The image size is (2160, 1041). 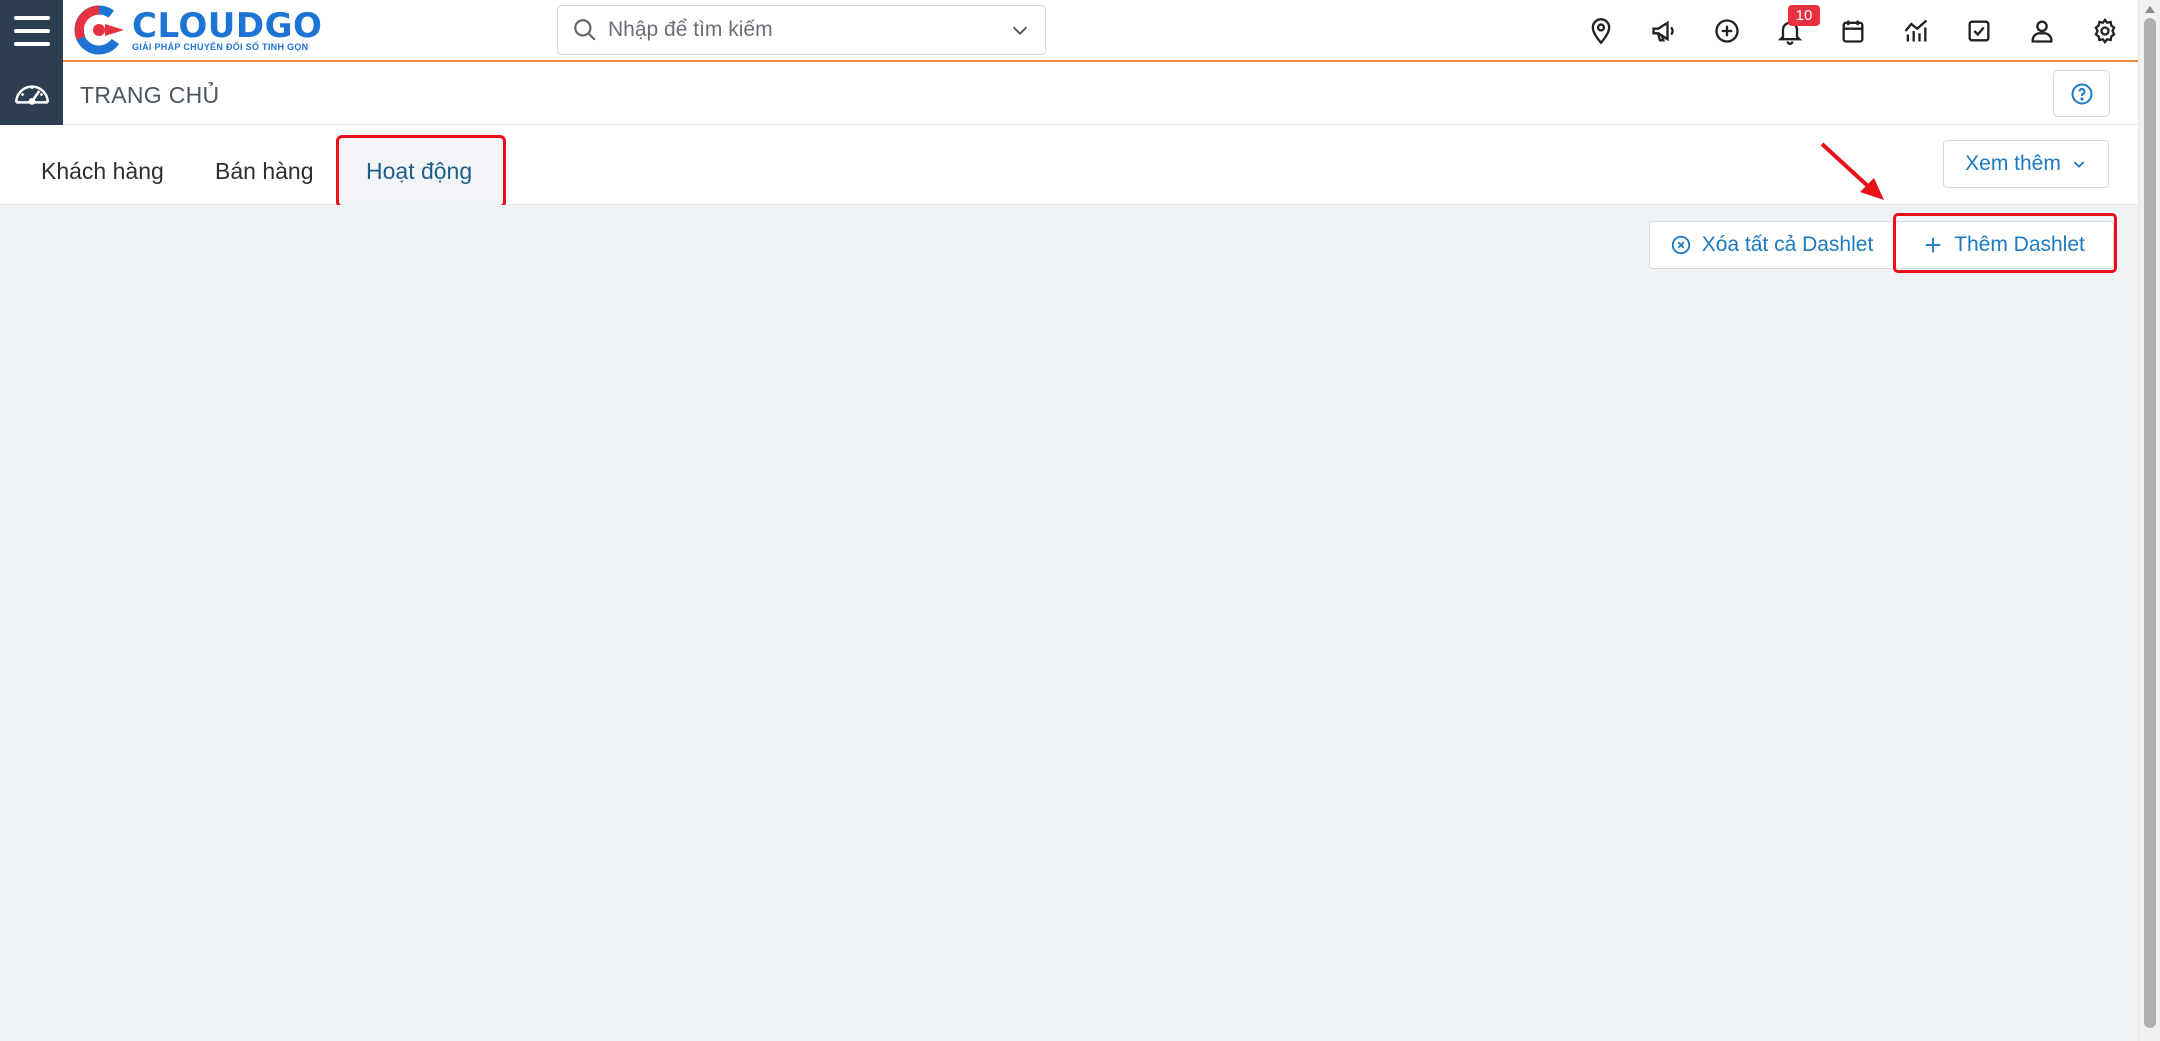 I want to click on chart-icon, so click(x=1916, y=31).